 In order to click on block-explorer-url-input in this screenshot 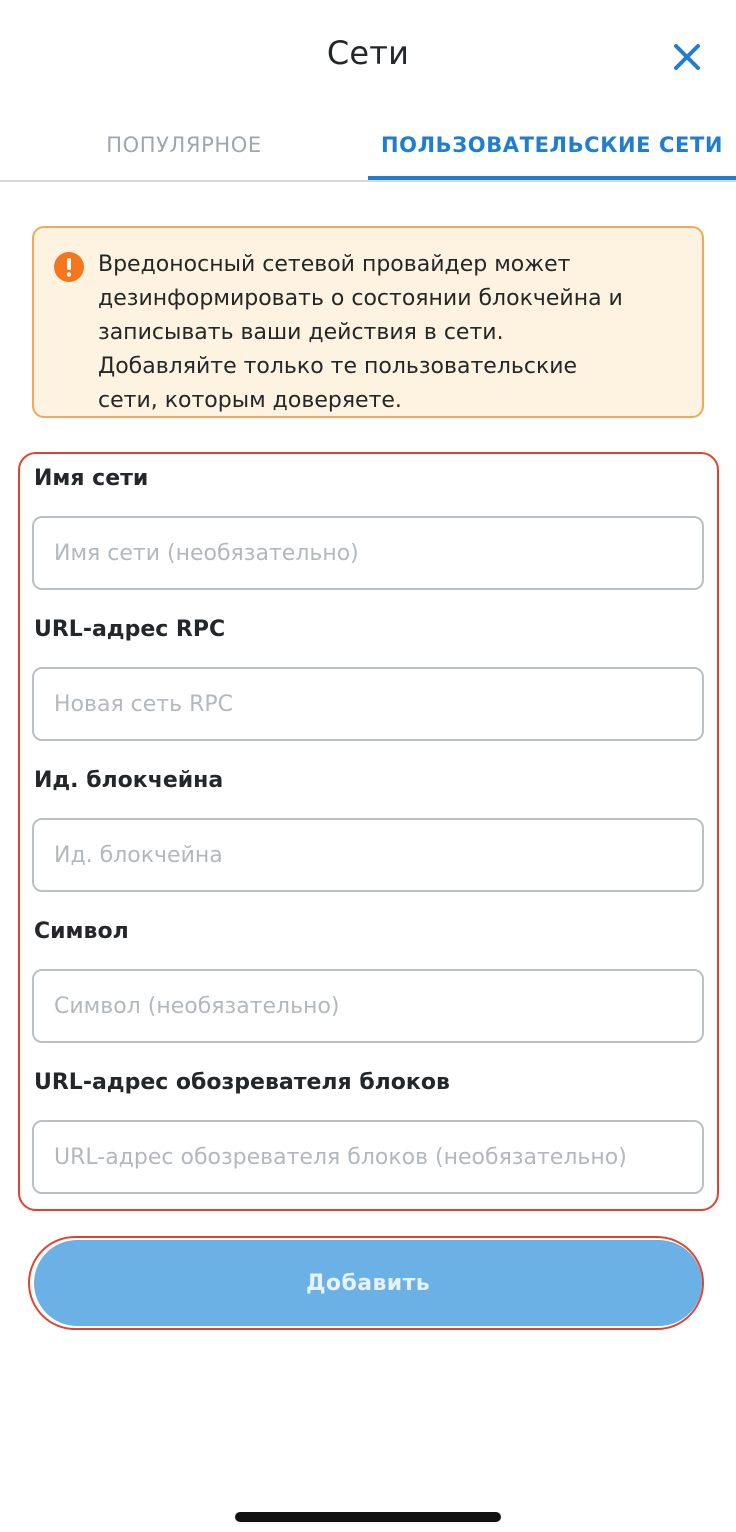, I will do `click(368, 1157)`.